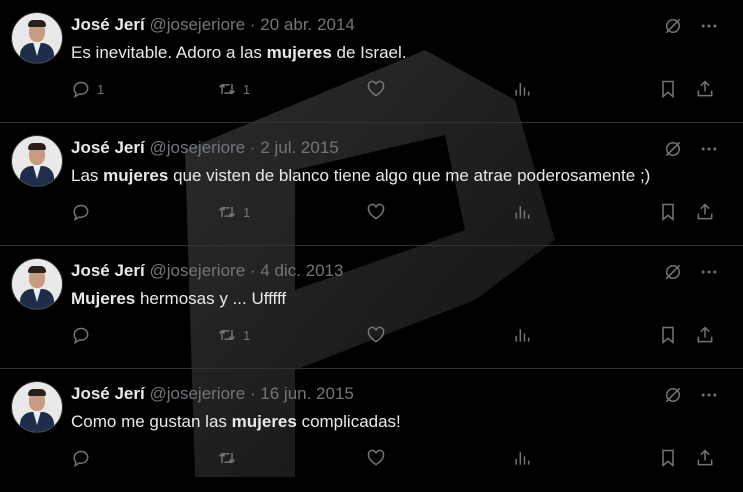  Describe the element at coordinates (211, 298) in the screenshot. I see `tweet-text-c: hermosas y ... Ufffff` at that location.